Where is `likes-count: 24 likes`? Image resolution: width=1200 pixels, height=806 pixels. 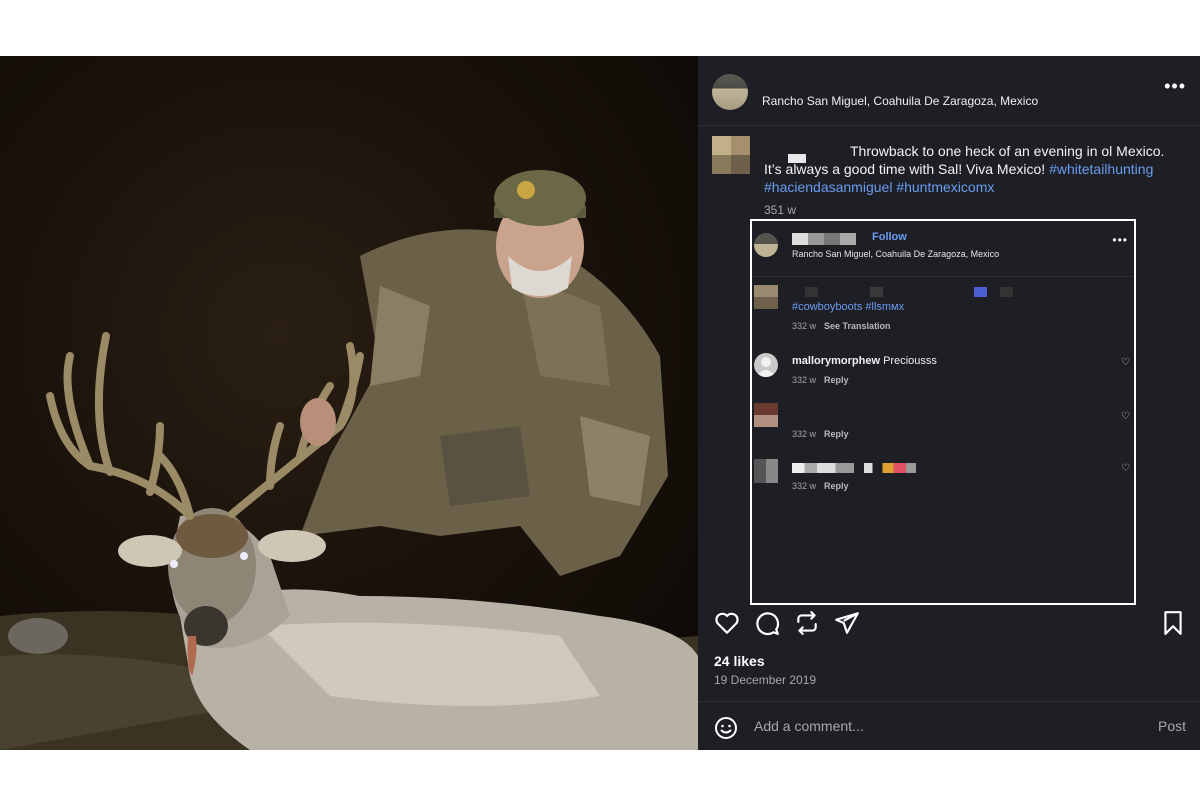
likes-count: 24 likes is located at coordinates (739, 661).